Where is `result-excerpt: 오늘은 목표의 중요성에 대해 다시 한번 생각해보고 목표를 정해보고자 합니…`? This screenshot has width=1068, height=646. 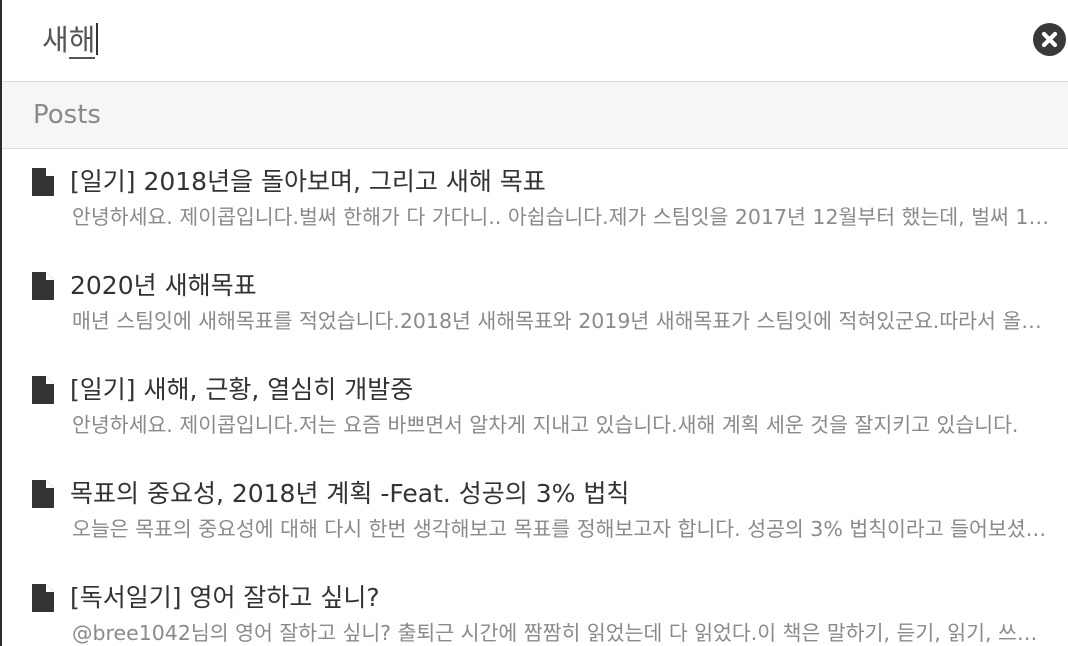
result-excerpt: 오늘은 목표의 중요성에 대해 다시 한번 생각해보고 목표를 정해보고자 합니… is located at coordinates (563, 529).